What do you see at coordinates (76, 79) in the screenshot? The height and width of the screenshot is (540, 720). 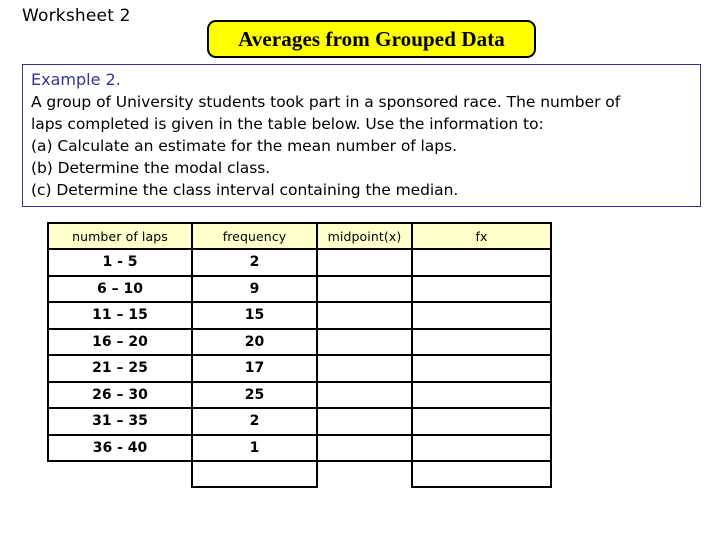 I see `example-heading: Example 2.` at bounding box center [76, 79].